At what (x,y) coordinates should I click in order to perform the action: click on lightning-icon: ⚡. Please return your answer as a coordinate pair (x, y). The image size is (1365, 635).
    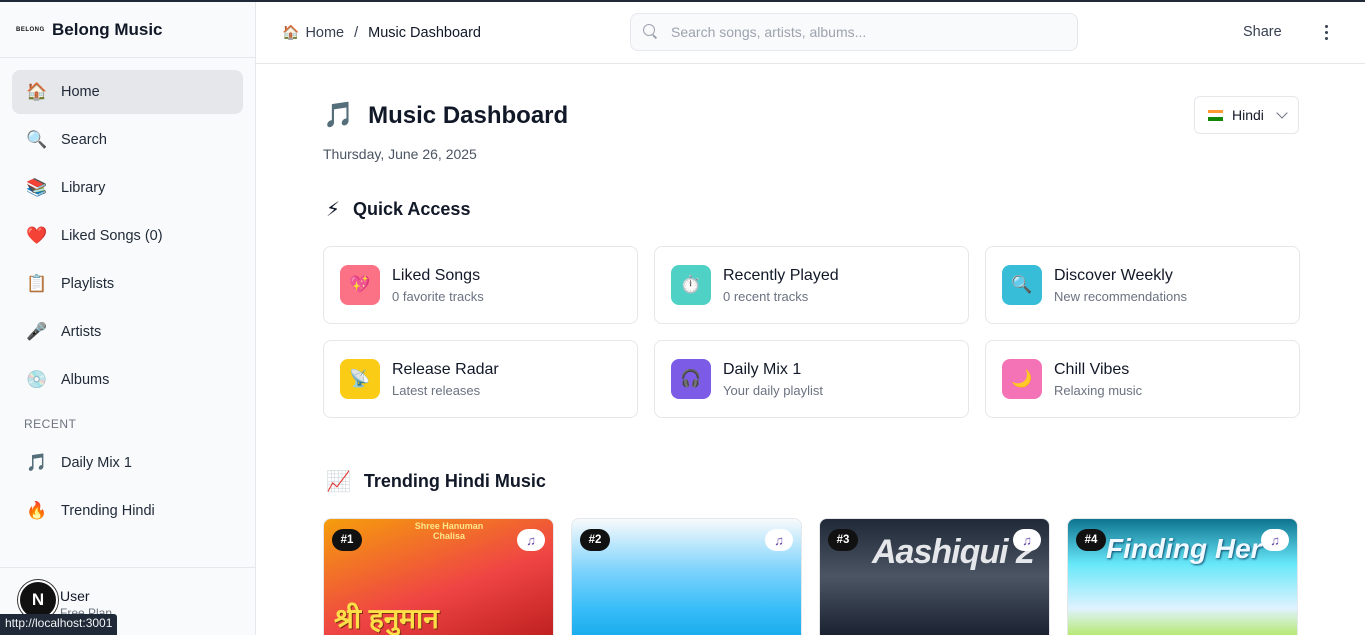
    Looking at the image, I should click on (333, 210).